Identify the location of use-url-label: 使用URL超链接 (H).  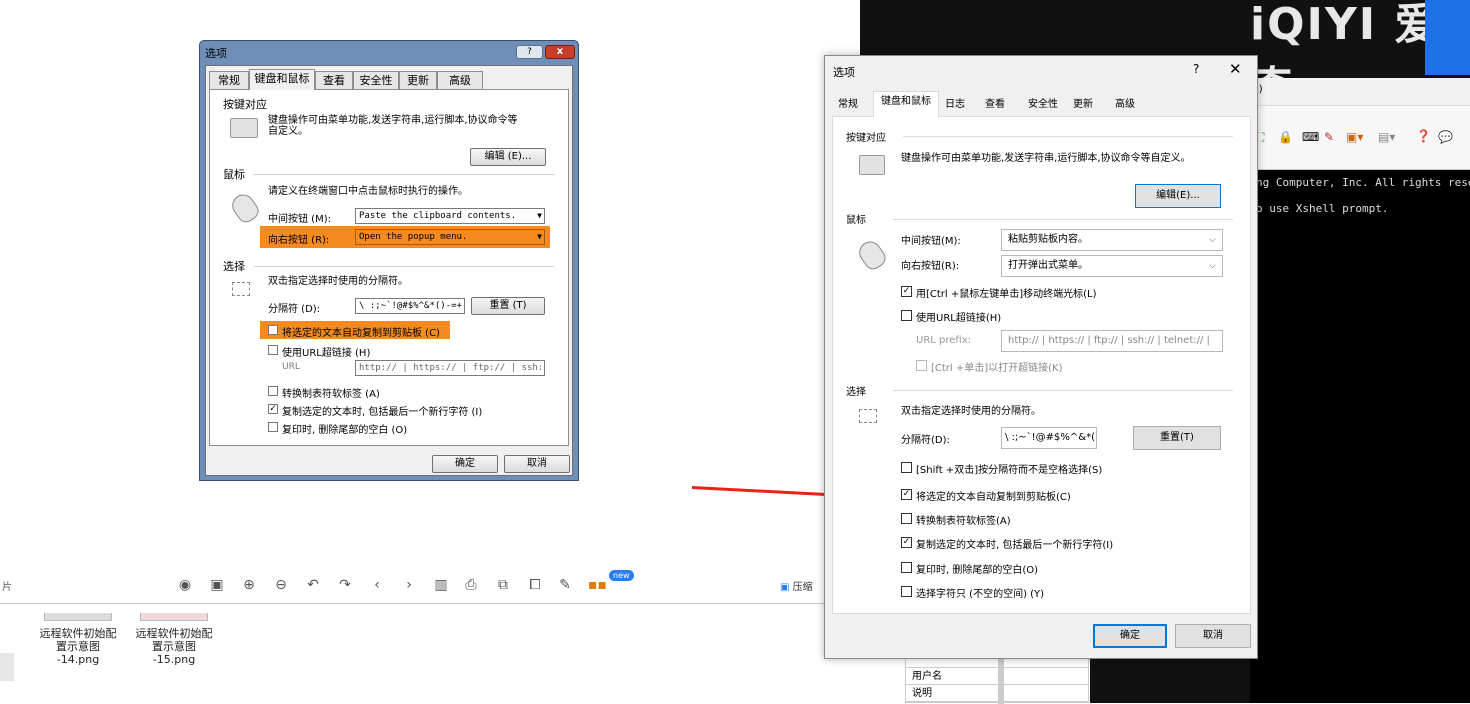
(326, 353).